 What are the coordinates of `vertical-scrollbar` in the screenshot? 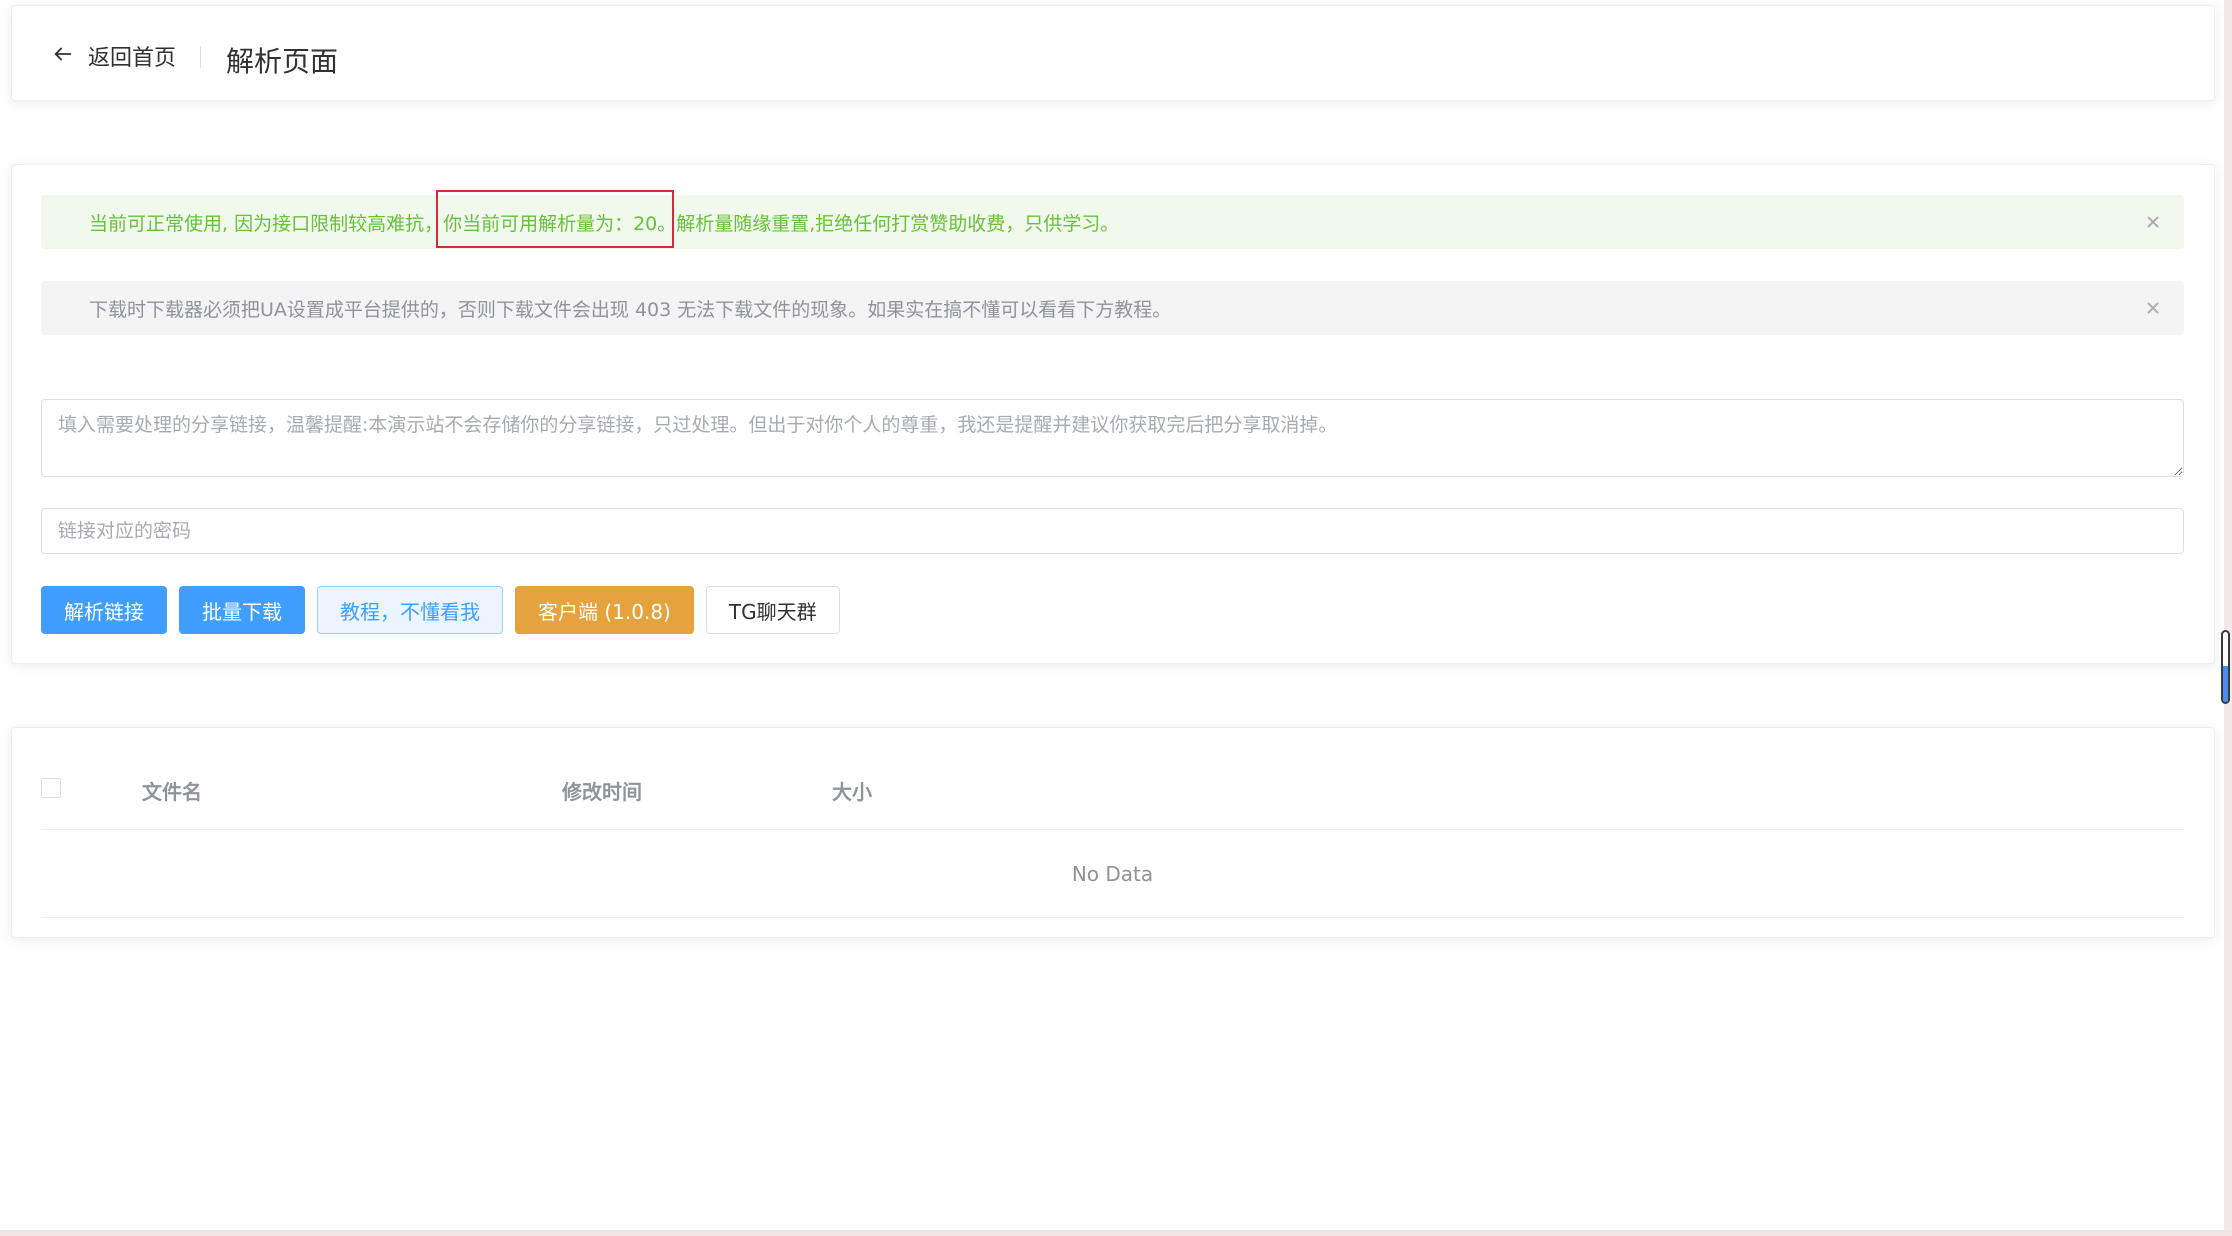 It's located at (2225, 618).